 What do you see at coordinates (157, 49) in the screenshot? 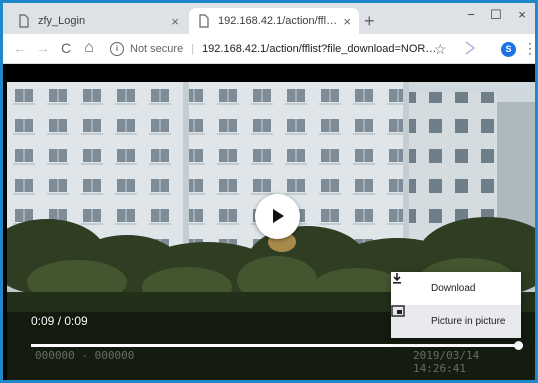
I see `security-label: Not secure` at bounding box center [157, 49].